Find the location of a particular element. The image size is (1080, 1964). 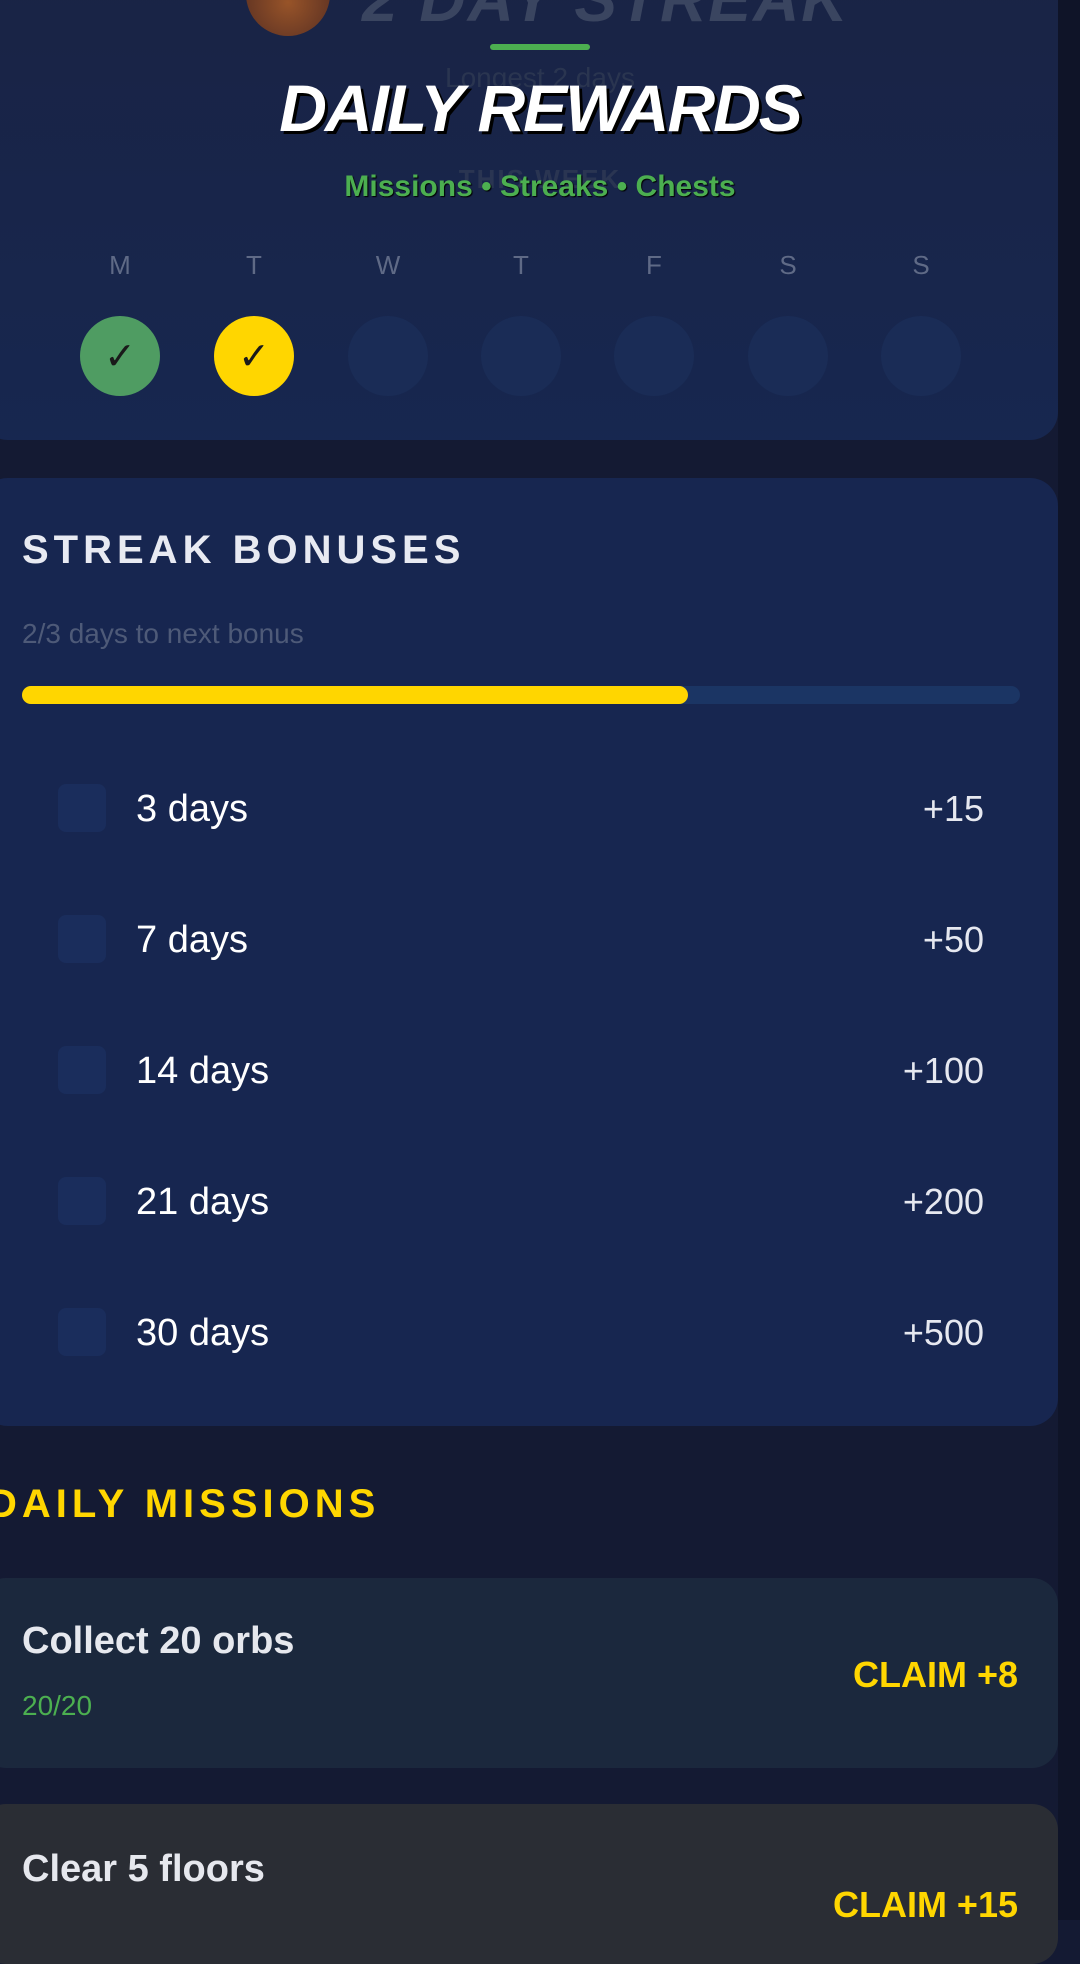

title-accent-bar is located at coordinates (540, 47).